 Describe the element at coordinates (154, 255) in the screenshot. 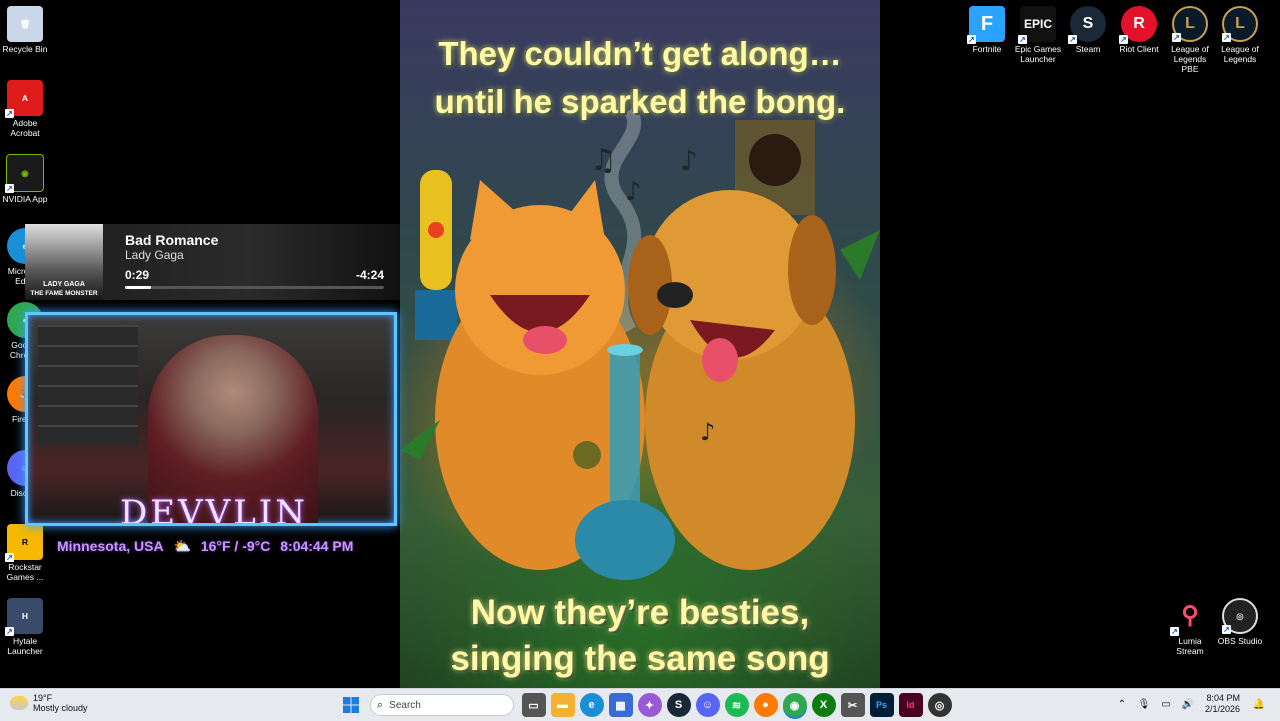

I see `track-artist: Lady Gaga` at that location.